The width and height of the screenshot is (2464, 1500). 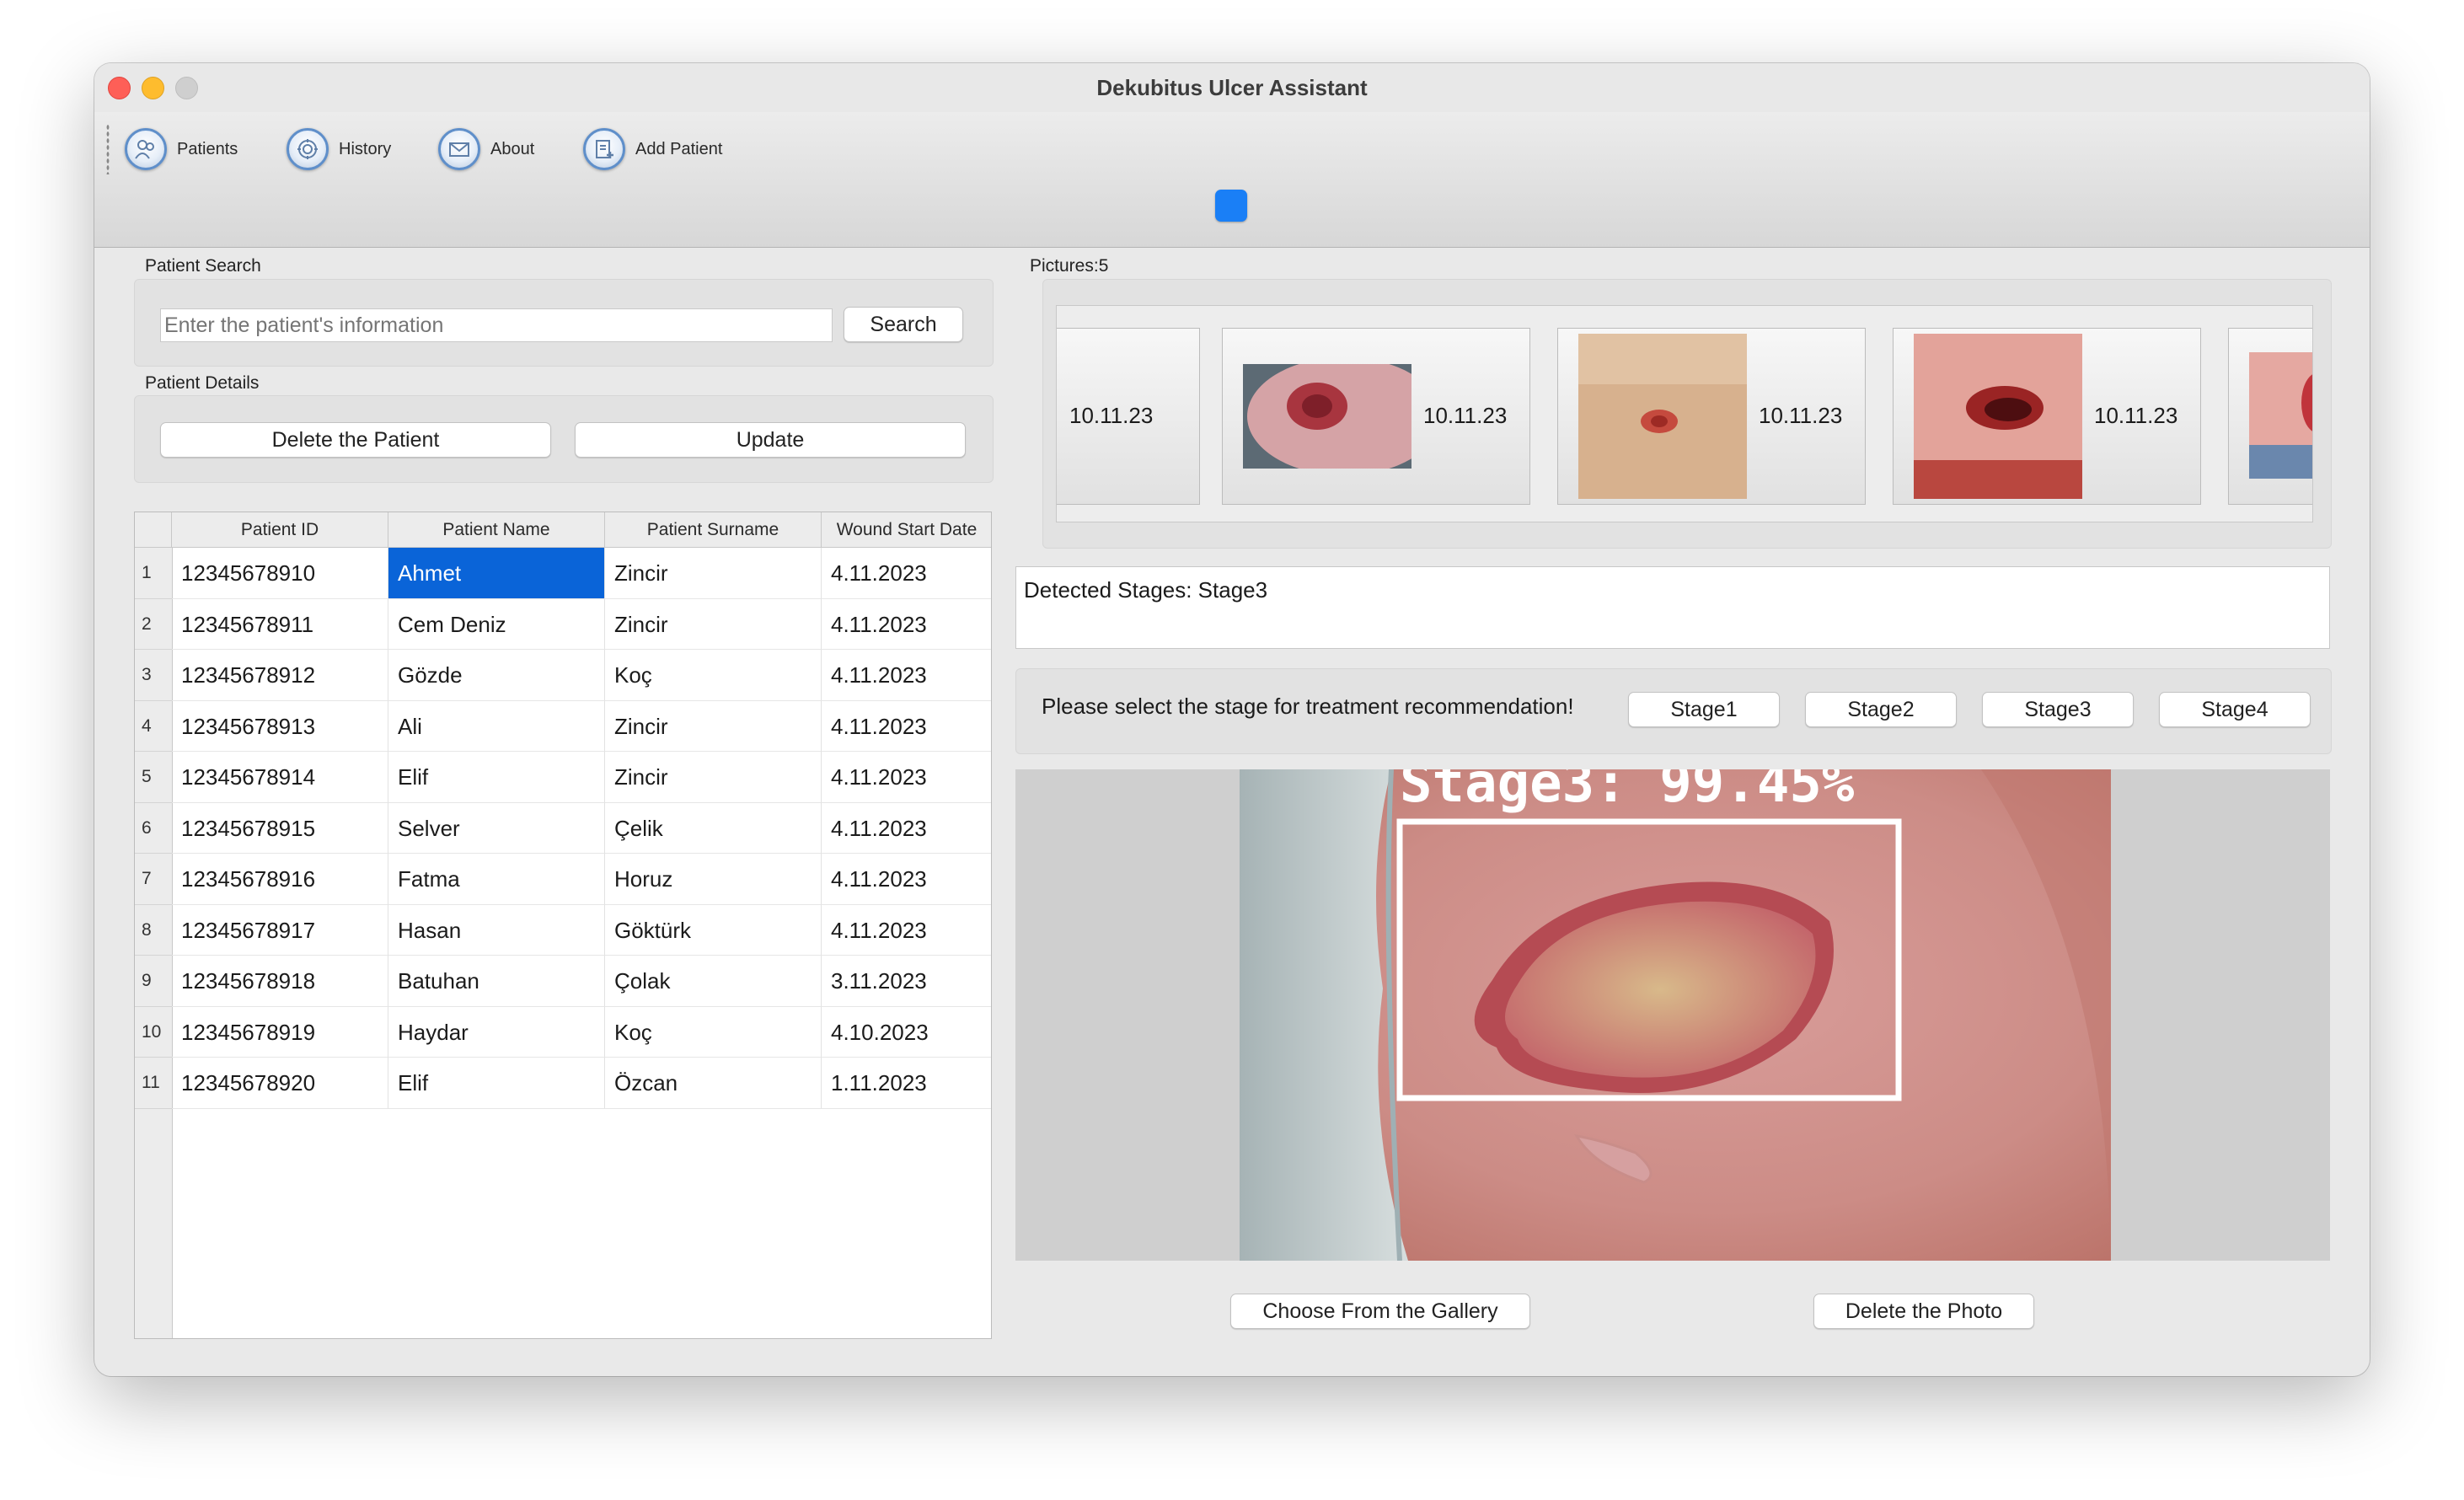 What do you see at coordinates (904, 324) in the screenshot?
I see `search-button: Search` at bounding box center [904, 324].